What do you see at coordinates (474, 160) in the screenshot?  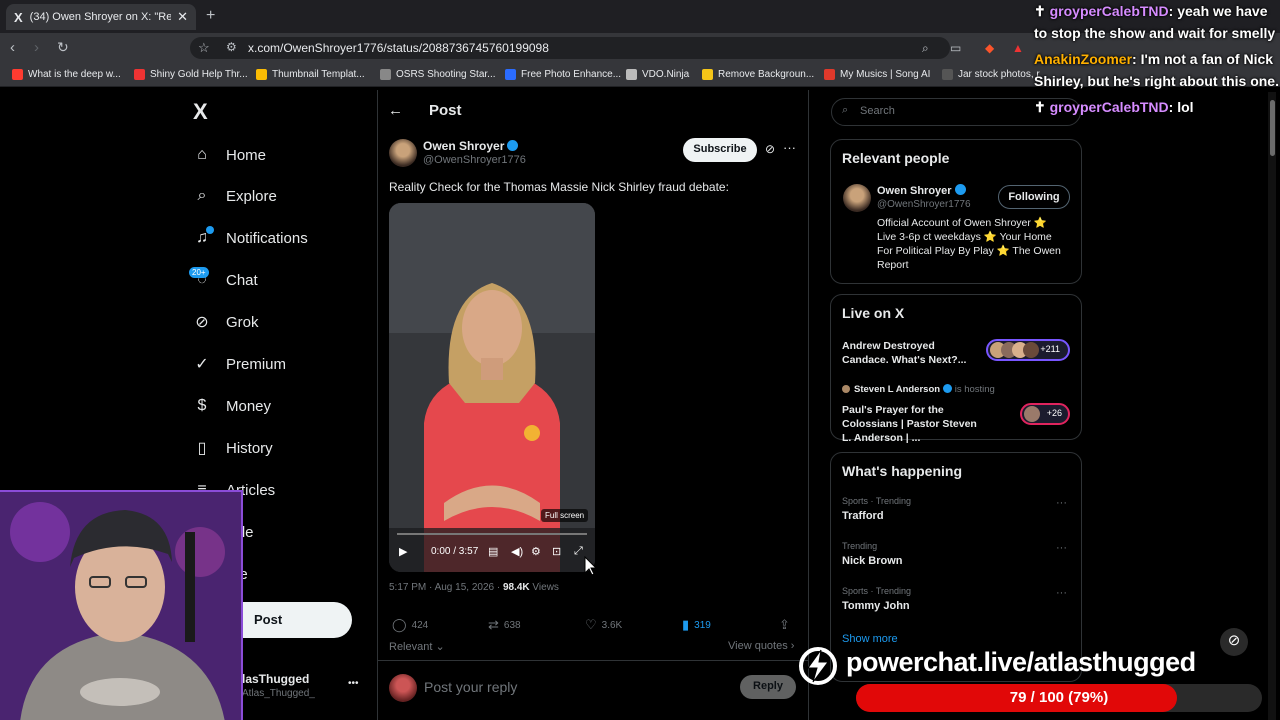 I see `author-handle: @OwenShroyer1776` at bounding box center [474, 160].